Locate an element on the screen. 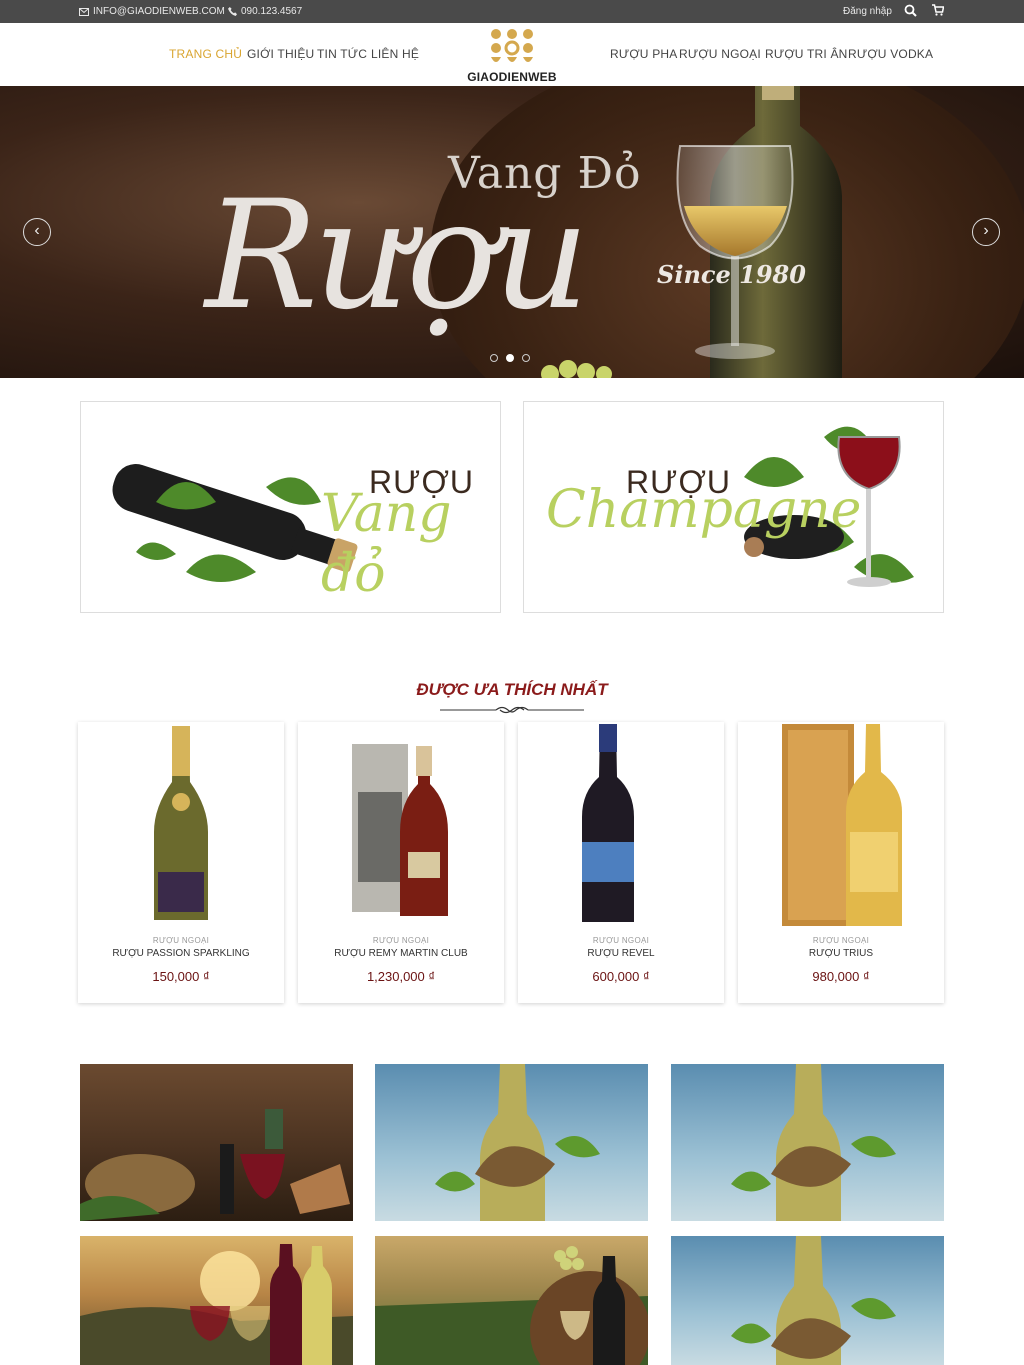 This screenshot has width=1024, height=1365. banner-red-wine: Vang đỏ RƯỢU is located at coordinates (290, 507).